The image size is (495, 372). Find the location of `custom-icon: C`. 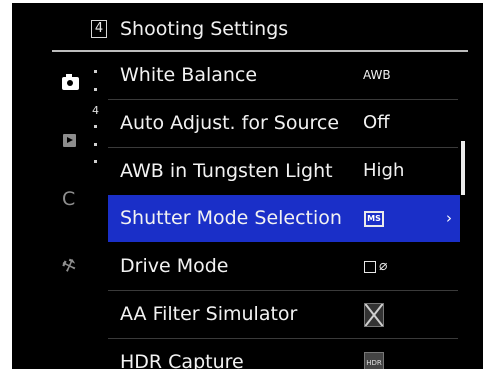

custom-icon: C is located at coordinates (68, 199).